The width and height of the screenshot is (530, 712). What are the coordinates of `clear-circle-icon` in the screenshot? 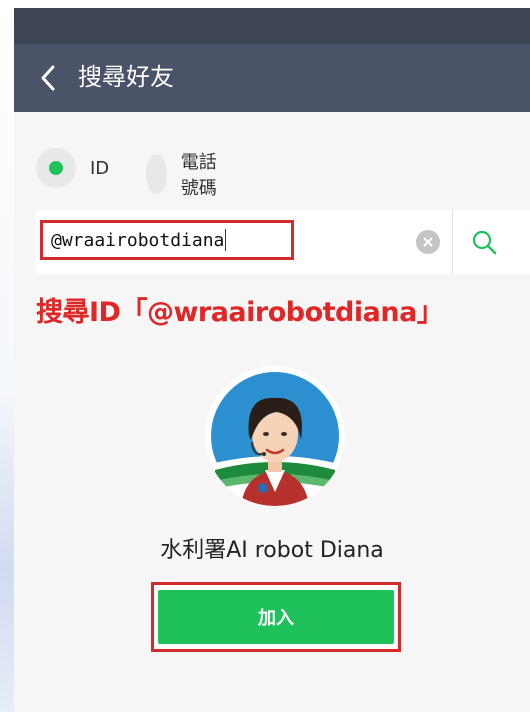 It's located at (428, 242).